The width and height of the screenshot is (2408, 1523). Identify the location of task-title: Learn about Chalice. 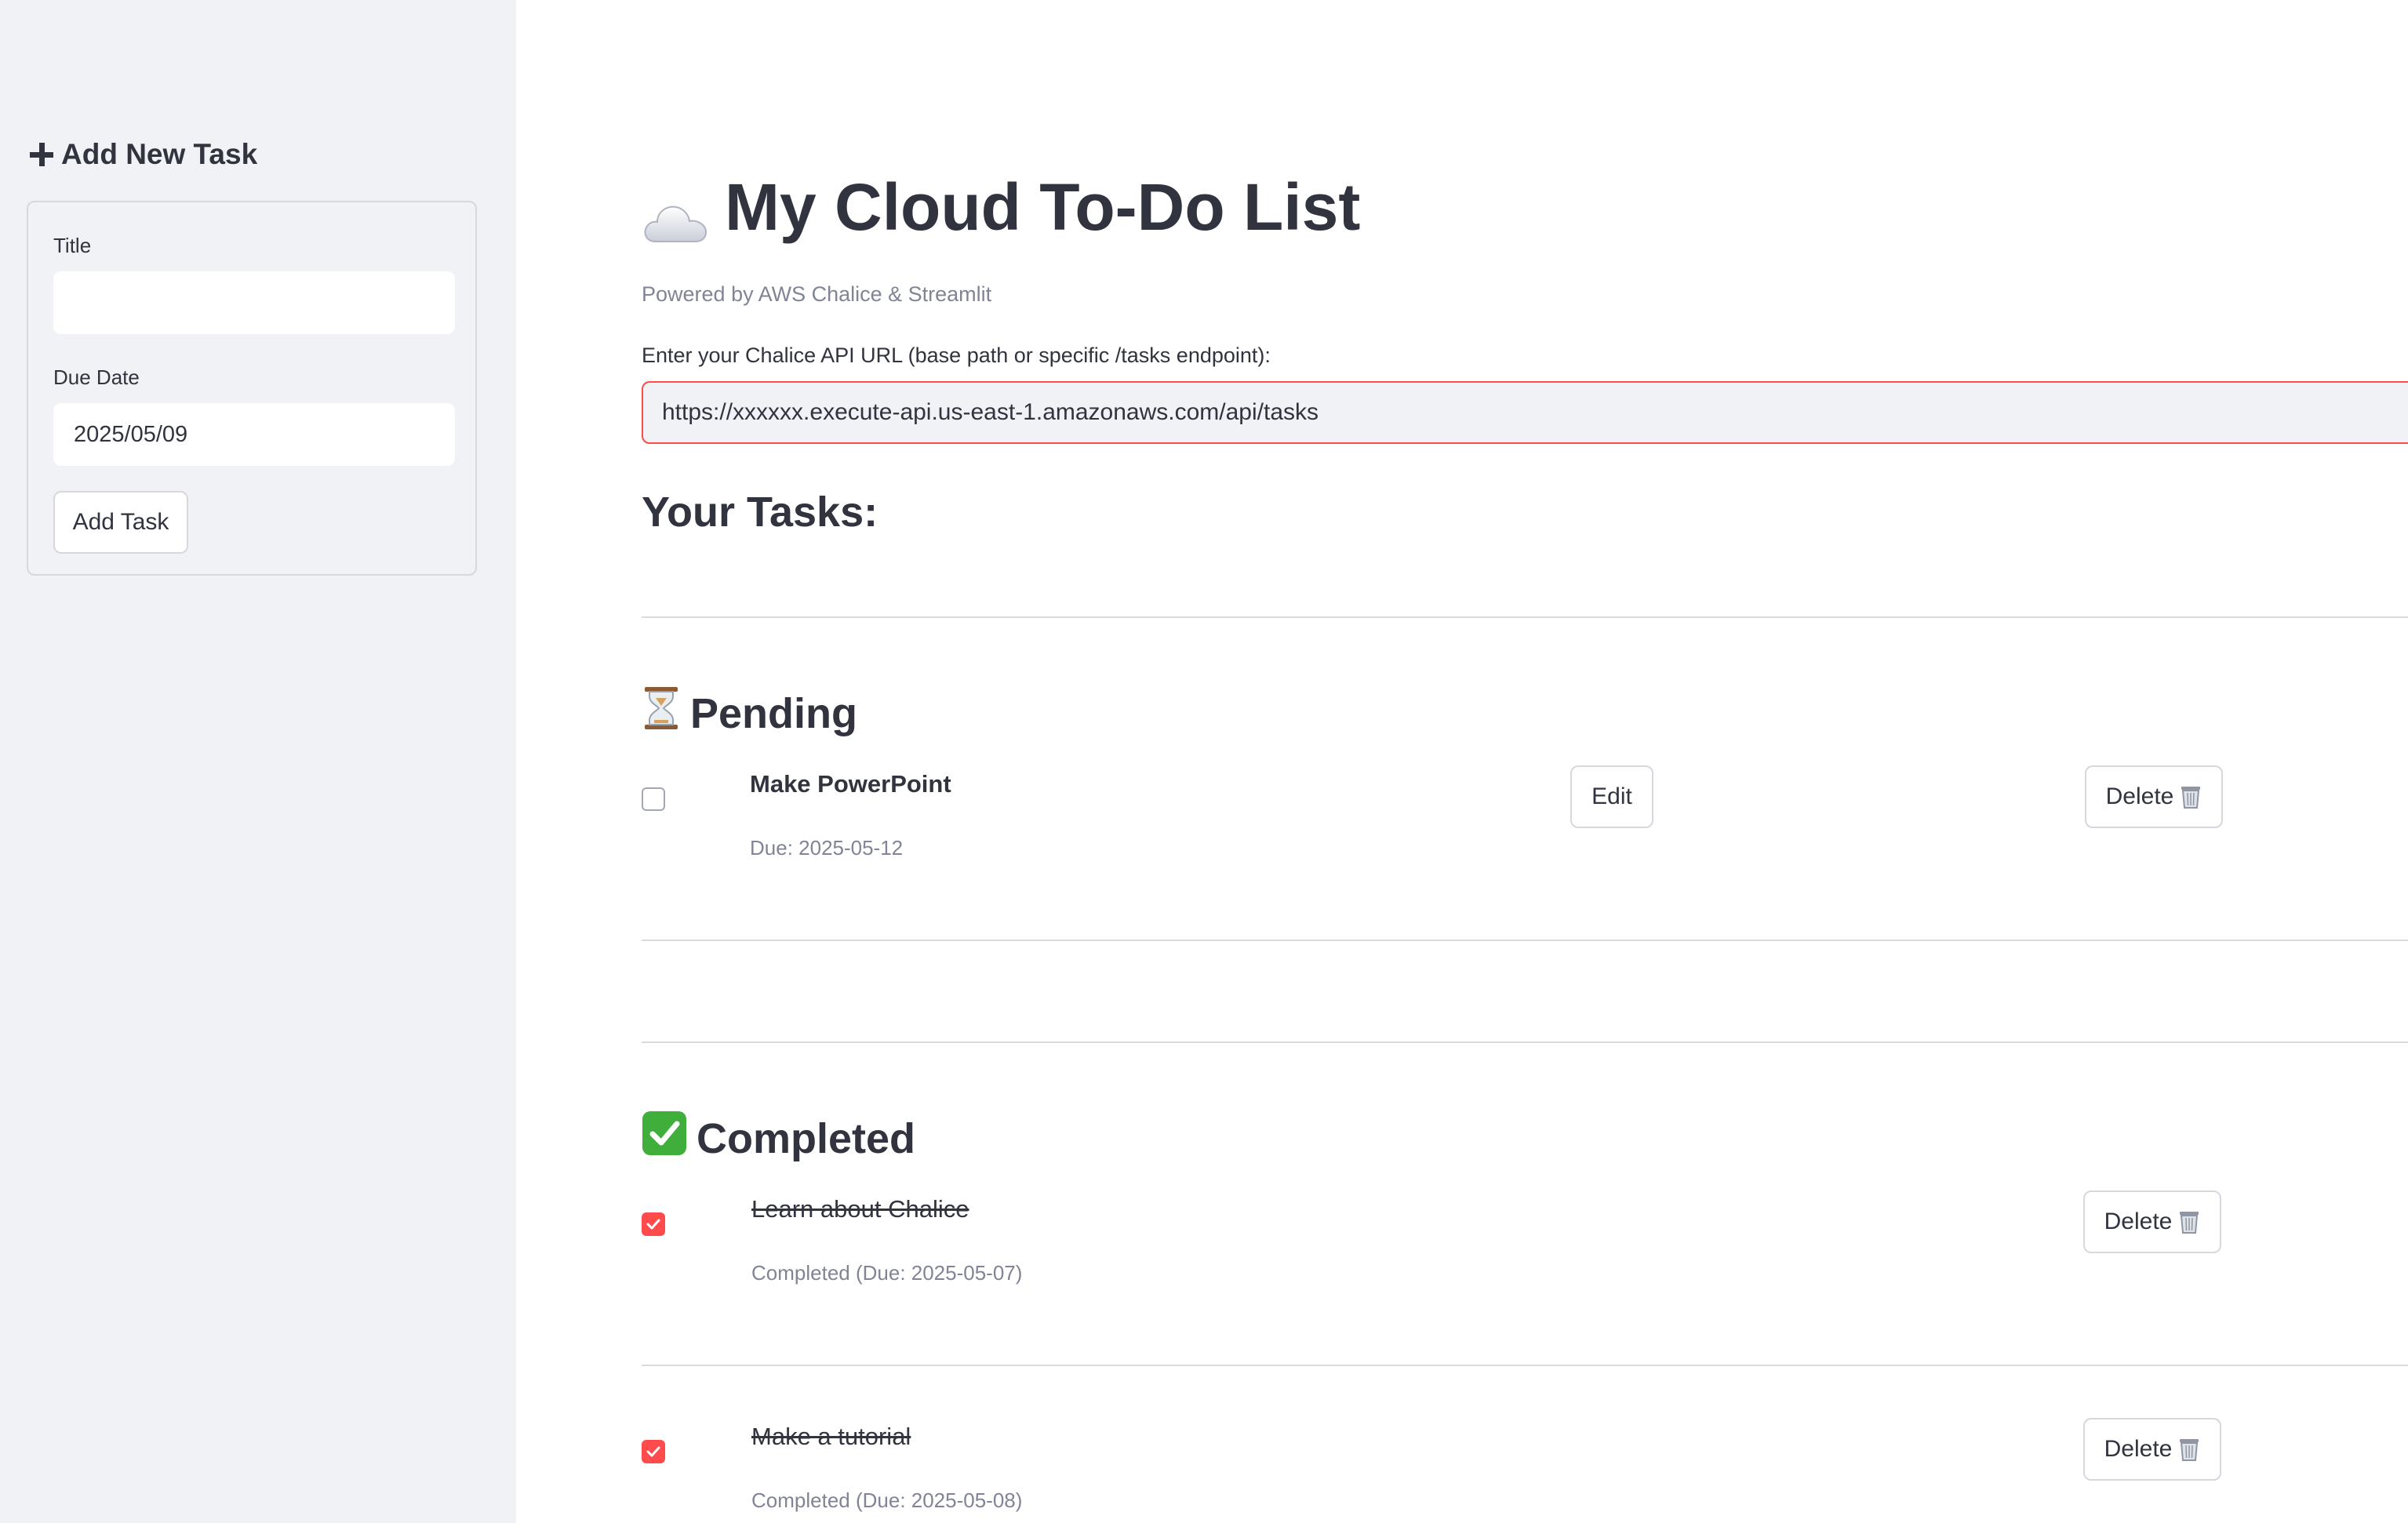
(860, 1209).